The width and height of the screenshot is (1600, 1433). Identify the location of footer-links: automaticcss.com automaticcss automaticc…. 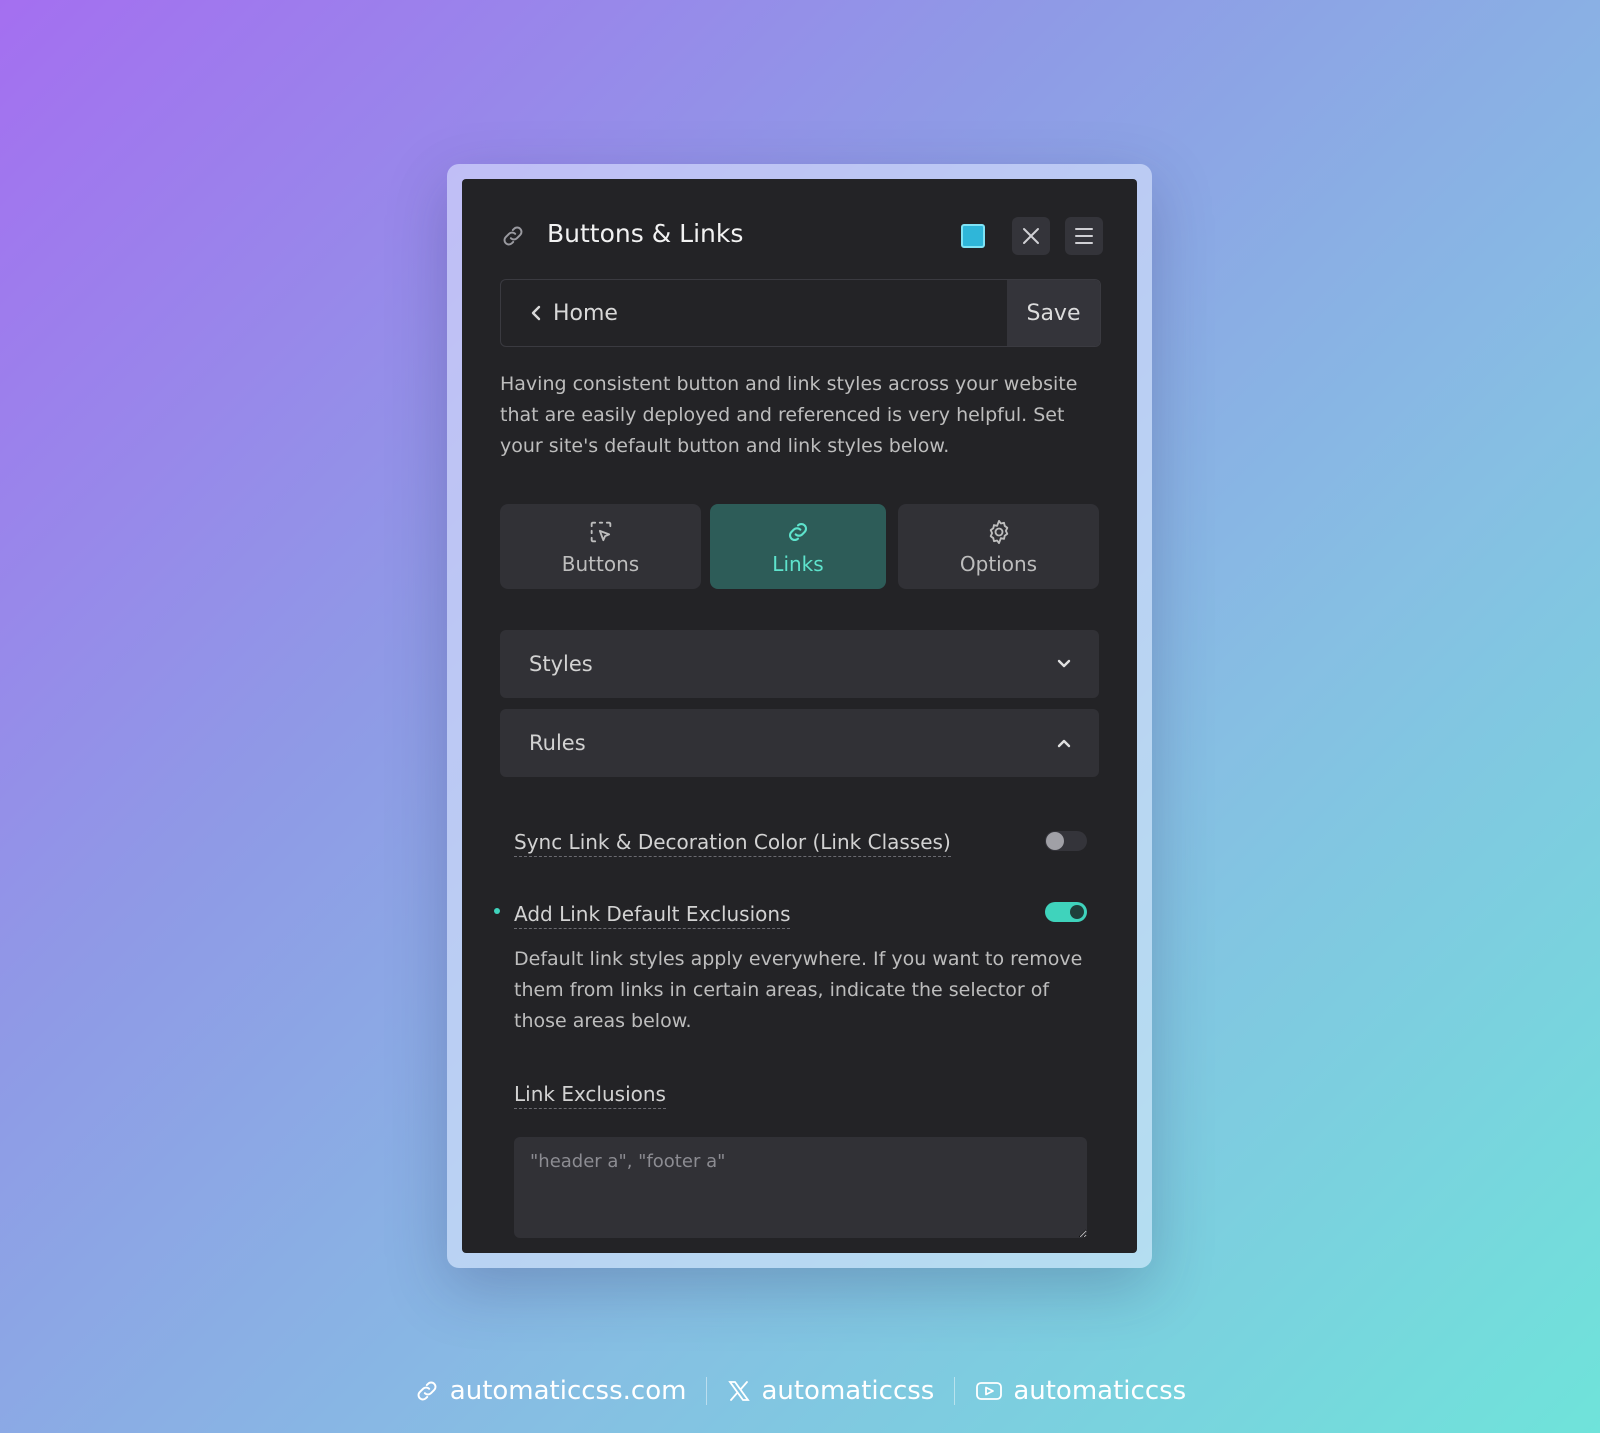
(800, 1391).